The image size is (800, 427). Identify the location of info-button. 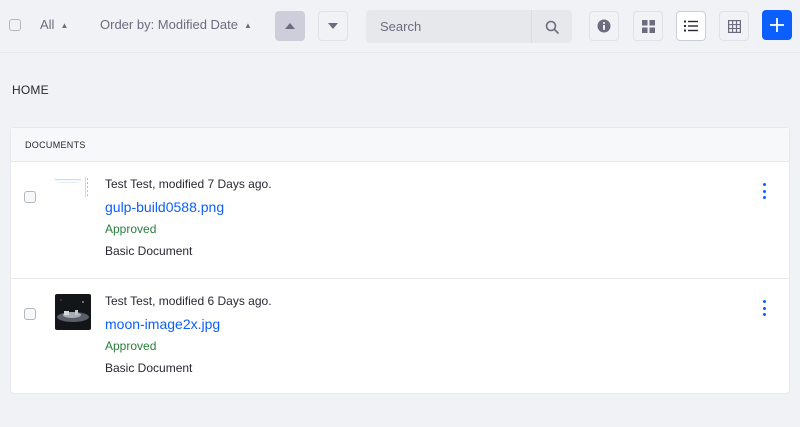
(604, 26).